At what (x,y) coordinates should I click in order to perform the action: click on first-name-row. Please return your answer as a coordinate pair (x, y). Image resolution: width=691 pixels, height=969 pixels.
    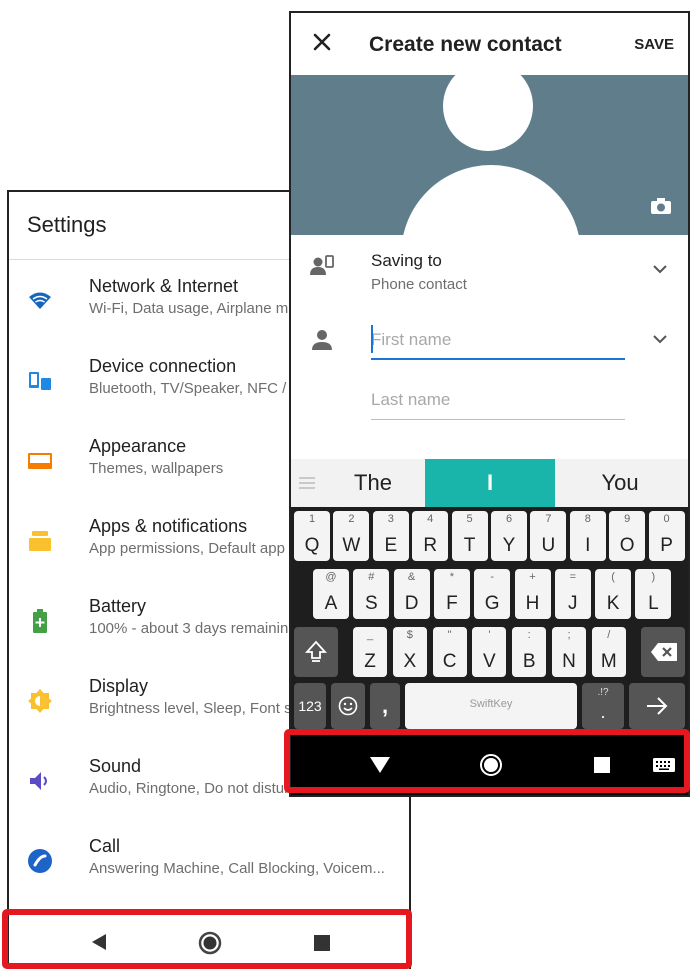
    Looking at the image, I should click on (489, 343).